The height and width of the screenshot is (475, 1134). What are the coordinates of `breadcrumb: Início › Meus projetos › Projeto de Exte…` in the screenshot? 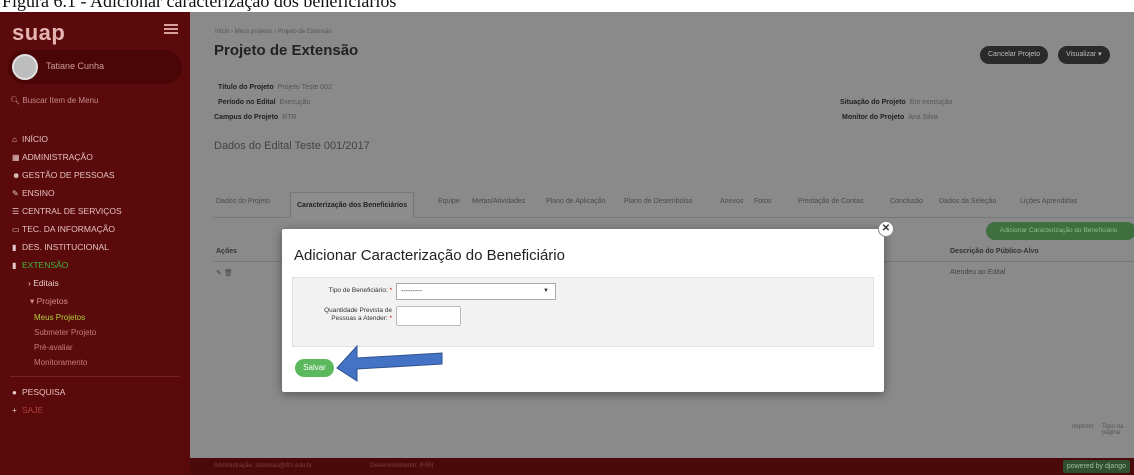 It's located at (273, 32).